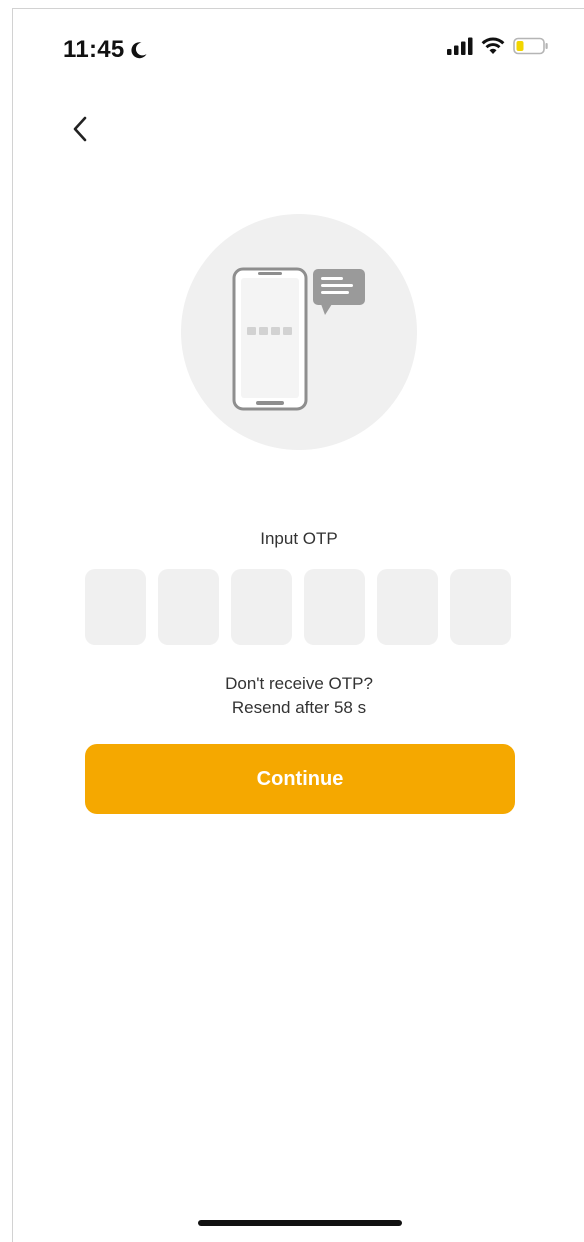  What do you see at coordinates (298, 49) in the screenshot?
I see `status-bar: 11:45` at bounding box center [298, 49].